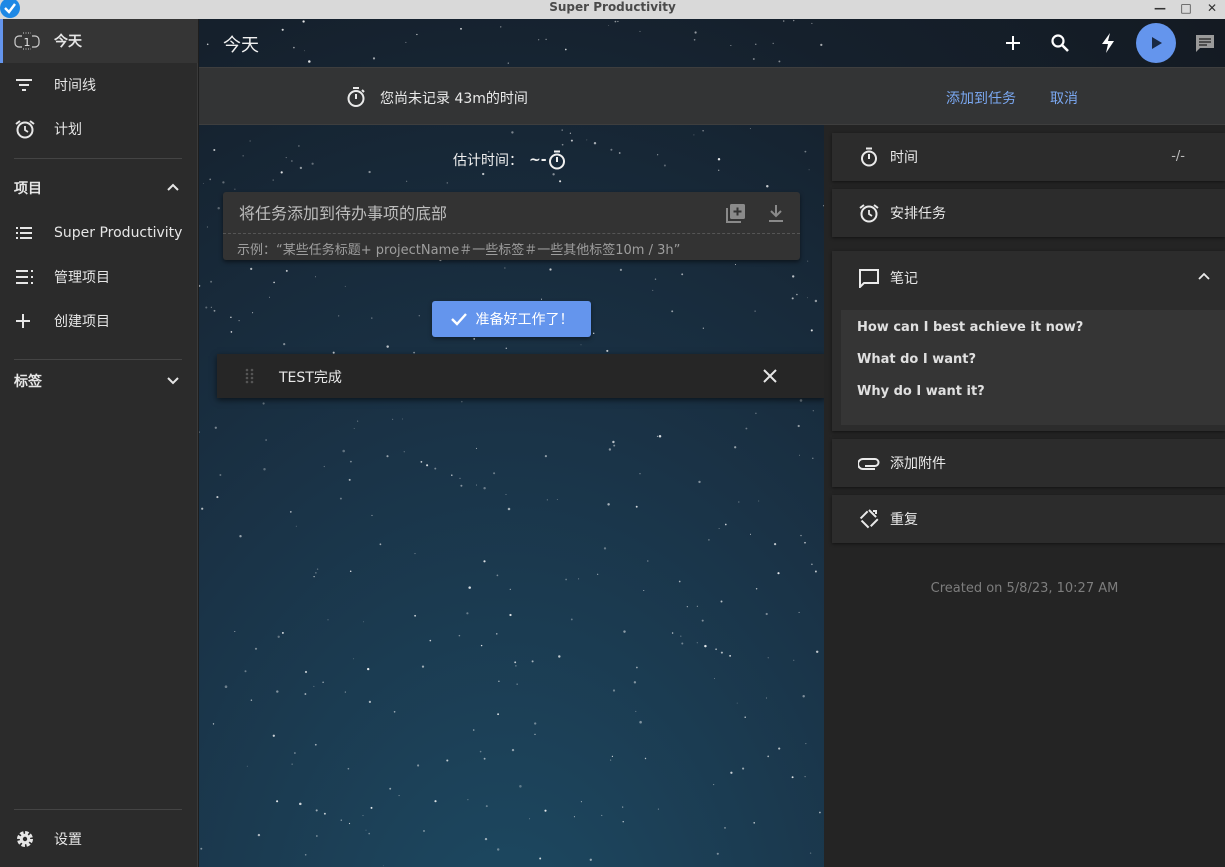 Image resolution: width=1225 pixels, height=867 pixels. I want to click on ready-button-label: 准备好工作了！, so click(524, 320).